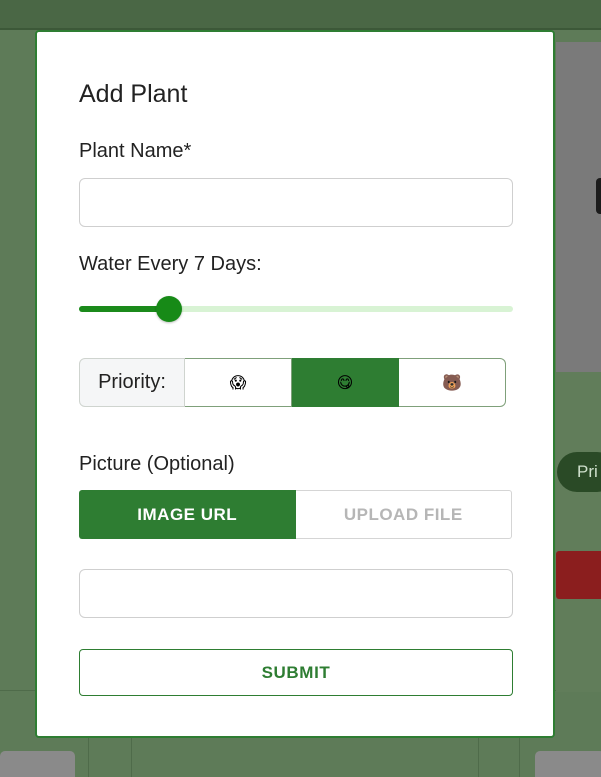 This screenshot has width=601, height=777. What do you see at coordinates (133, 94) in the screenshot?
I see `modal-title: Add Plant` at bounding box center [133, 94].